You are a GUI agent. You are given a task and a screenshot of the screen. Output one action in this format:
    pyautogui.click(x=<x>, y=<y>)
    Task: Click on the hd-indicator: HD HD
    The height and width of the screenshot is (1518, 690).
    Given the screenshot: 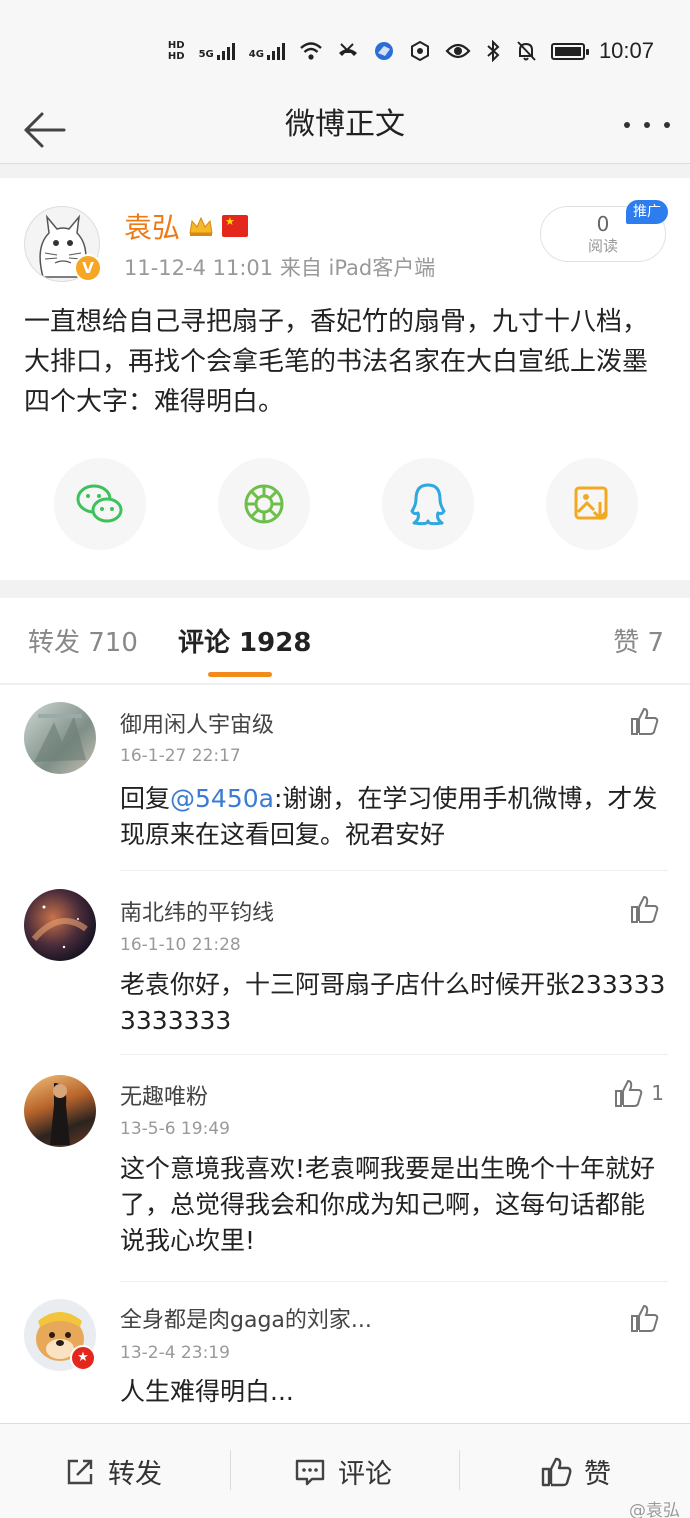 What is the action you would take?
    pyautogui.click(x=176, y=51)
    